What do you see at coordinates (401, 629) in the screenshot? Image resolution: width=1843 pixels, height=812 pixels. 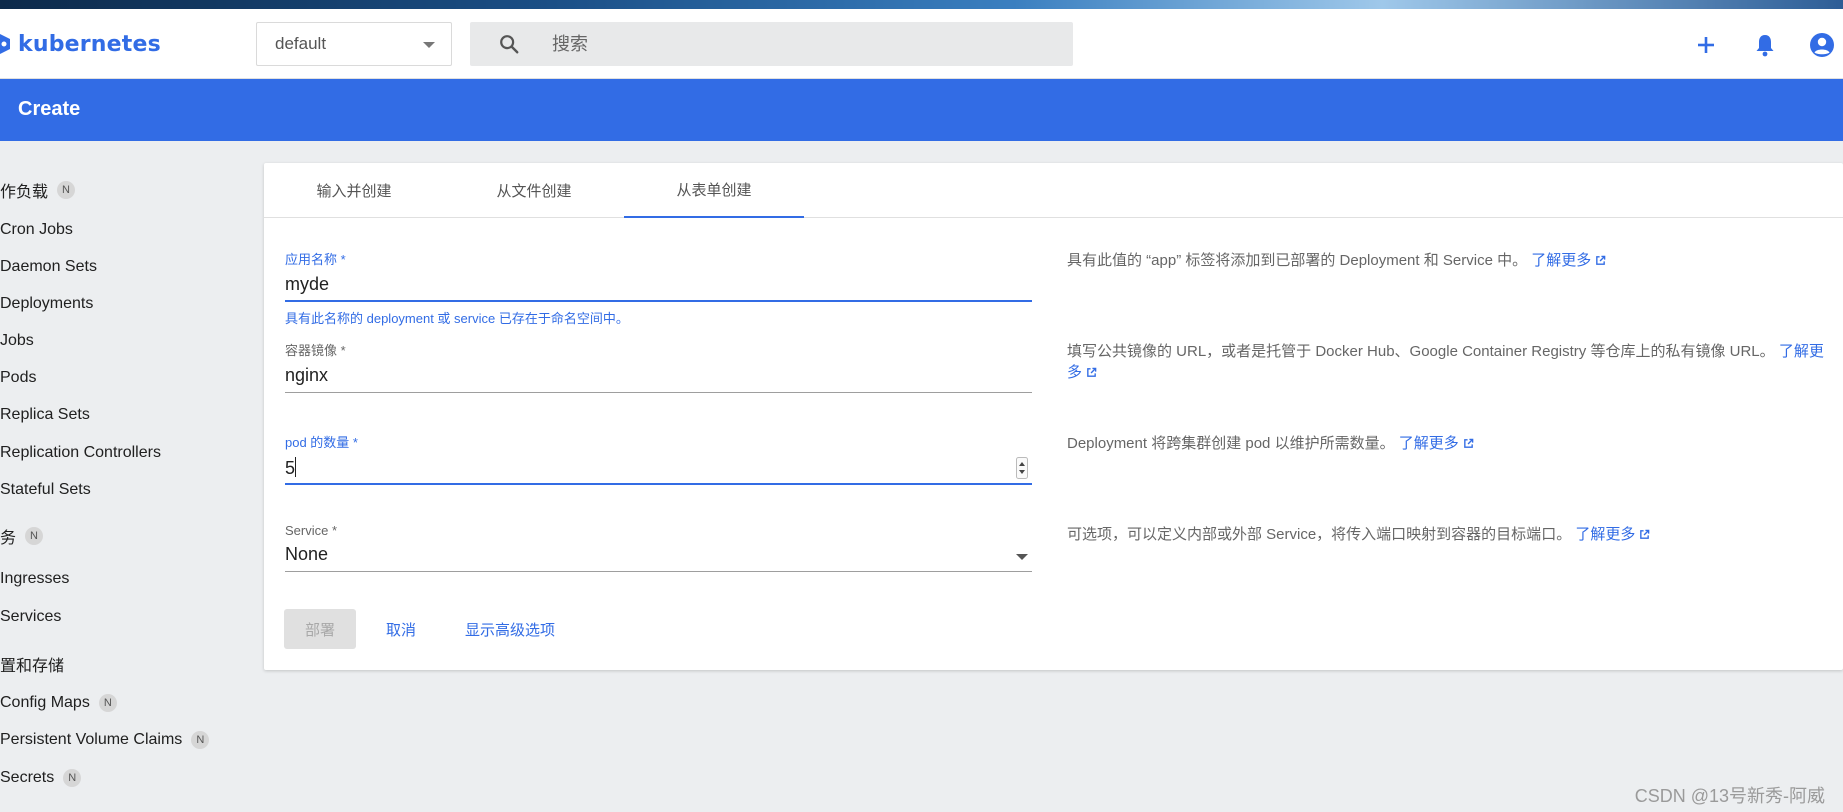 I see `cancel-button: 取消` at bounding box center [401, 629].